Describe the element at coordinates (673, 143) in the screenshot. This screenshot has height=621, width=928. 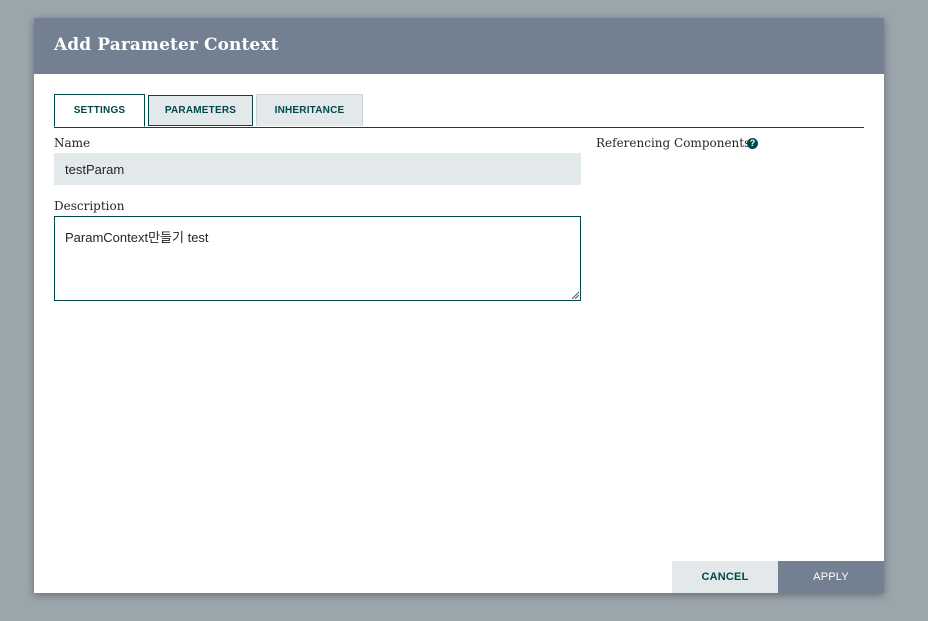
I see `referencing-components-label: Referencing Components` at that location.